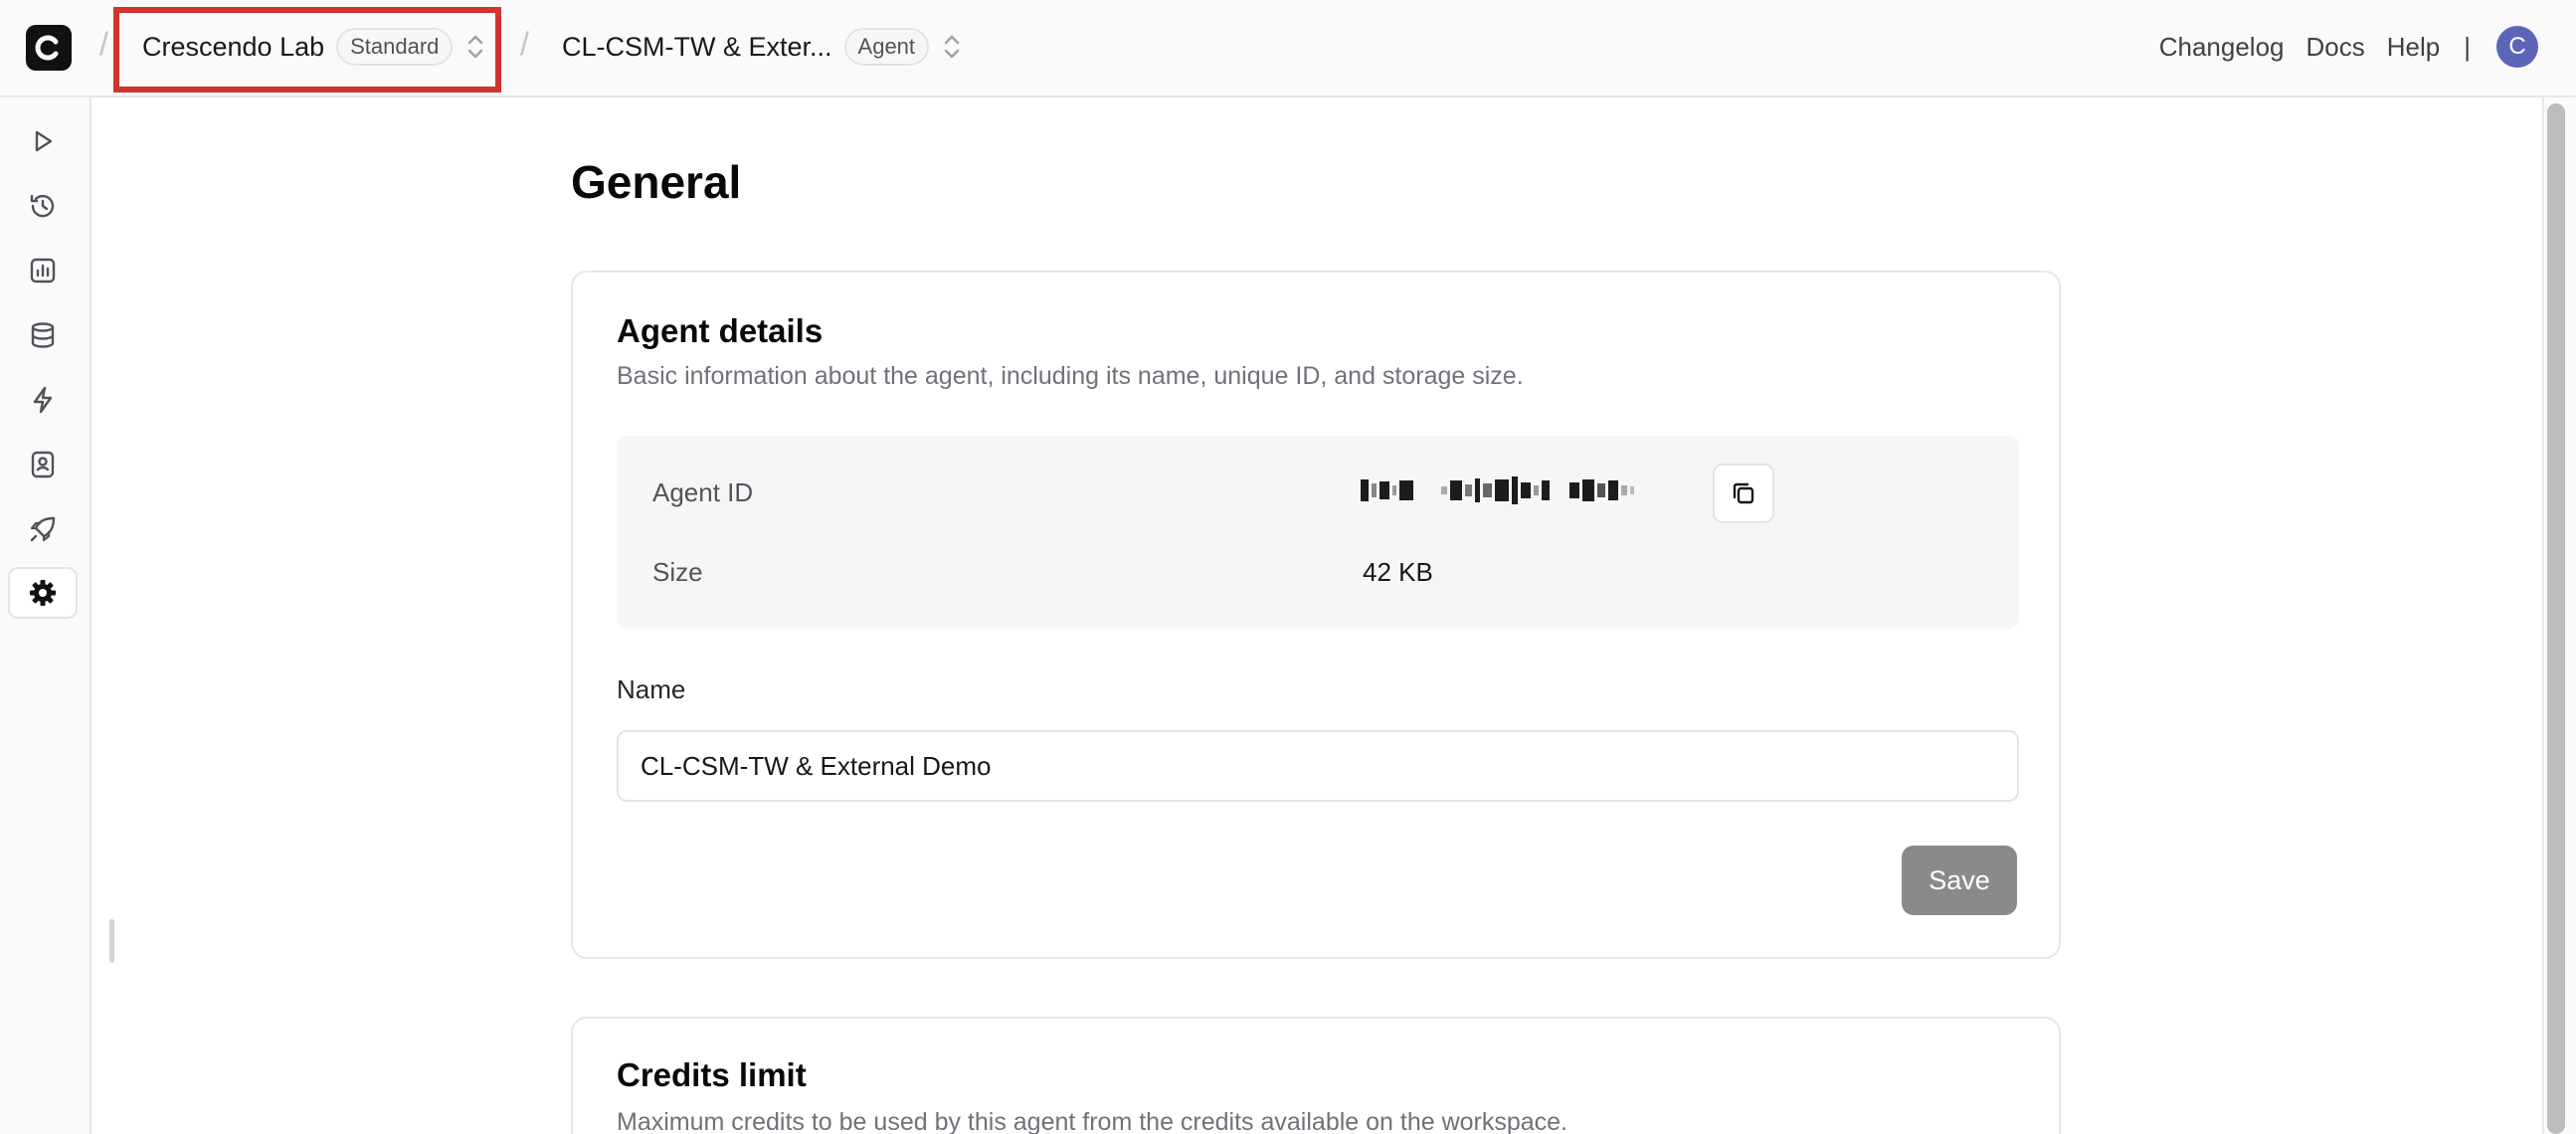  I want to click on agent-id-value-redacted, so click(1530, 490).